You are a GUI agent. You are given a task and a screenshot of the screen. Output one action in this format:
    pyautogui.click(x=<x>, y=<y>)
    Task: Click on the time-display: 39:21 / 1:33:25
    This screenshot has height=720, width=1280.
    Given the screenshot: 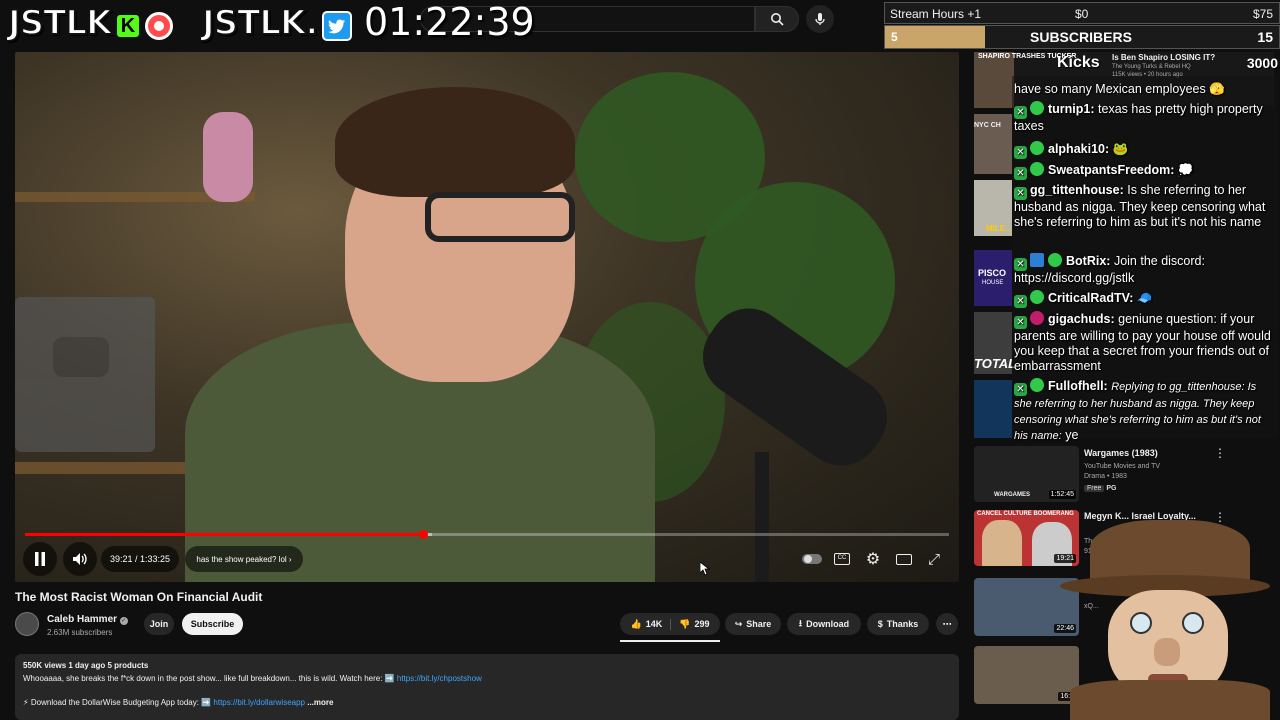 What is the action you would take?
    pyautogui.click(x=140, y=559)
    